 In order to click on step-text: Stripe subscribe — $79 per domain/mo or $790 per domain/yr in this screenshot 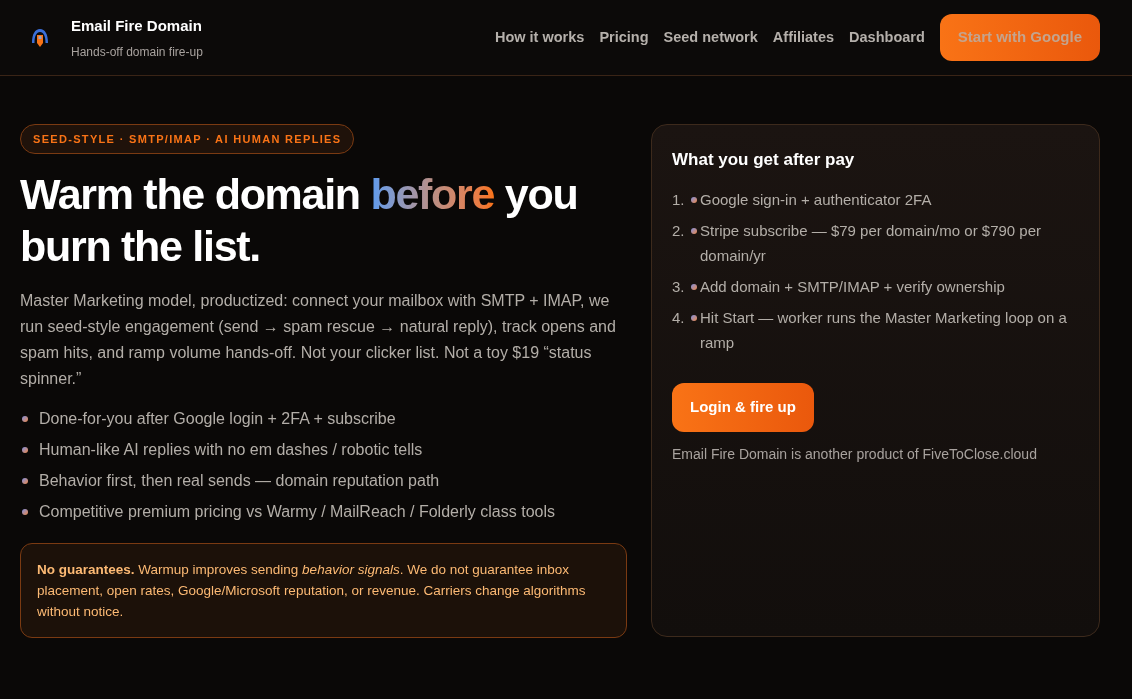, I will do `click(871, 243)`.